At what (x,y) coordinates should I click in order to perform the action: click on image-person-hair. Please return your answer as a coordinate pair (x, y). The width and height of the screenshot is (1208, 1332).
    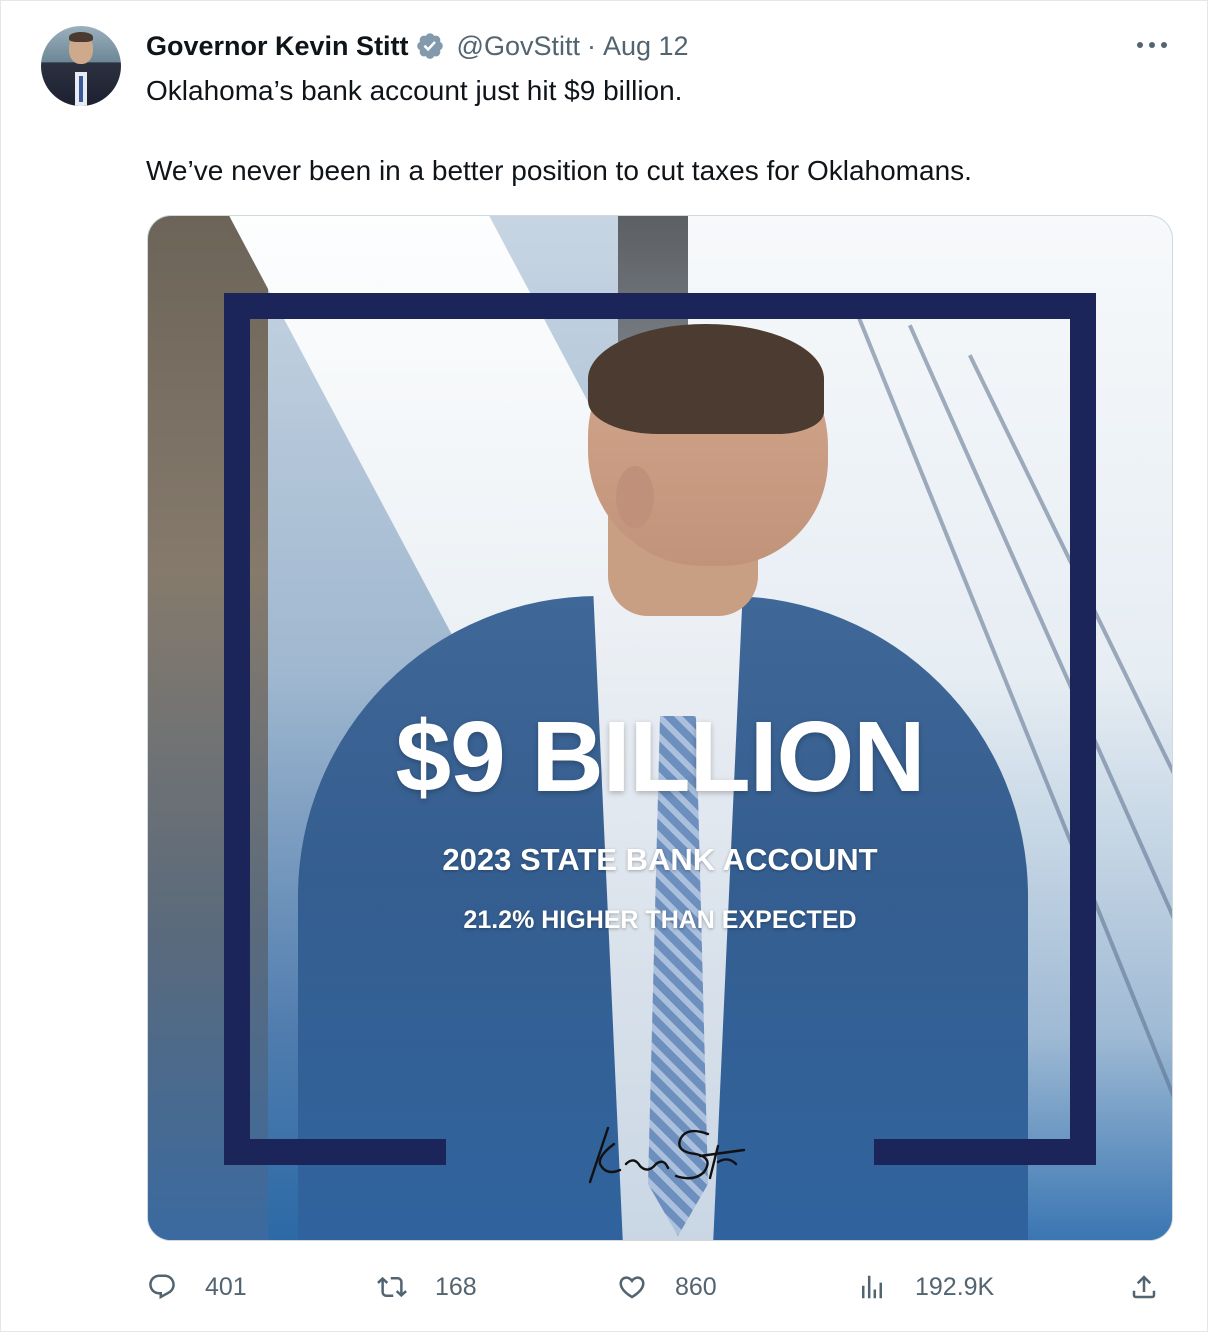
    Looking at the image, I should click on (706, 379).